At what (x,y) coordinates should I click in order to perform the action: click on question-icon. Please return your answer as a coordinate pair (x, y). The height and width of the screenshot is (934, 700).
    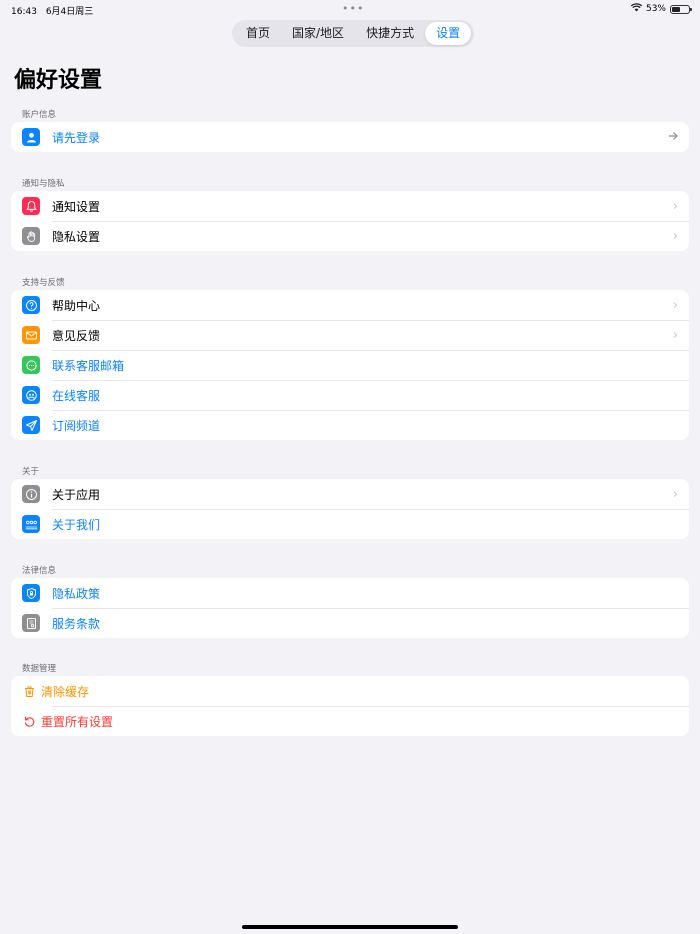
    Looking at the image, I should click on (31, 305).